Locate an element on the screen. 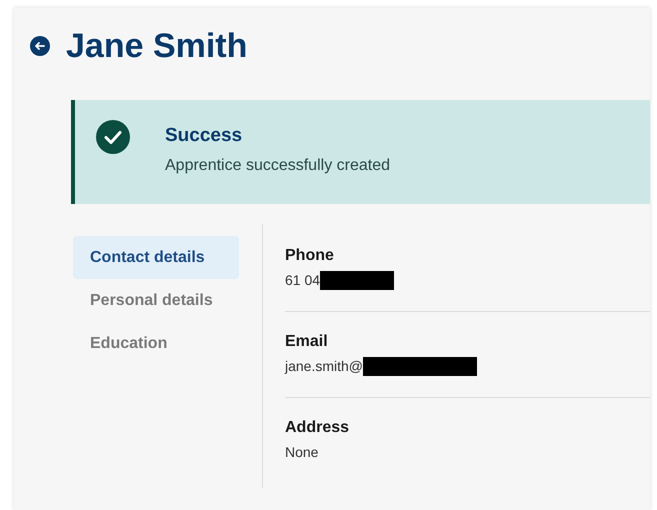  check-icon is located at coordinates (113, 137).